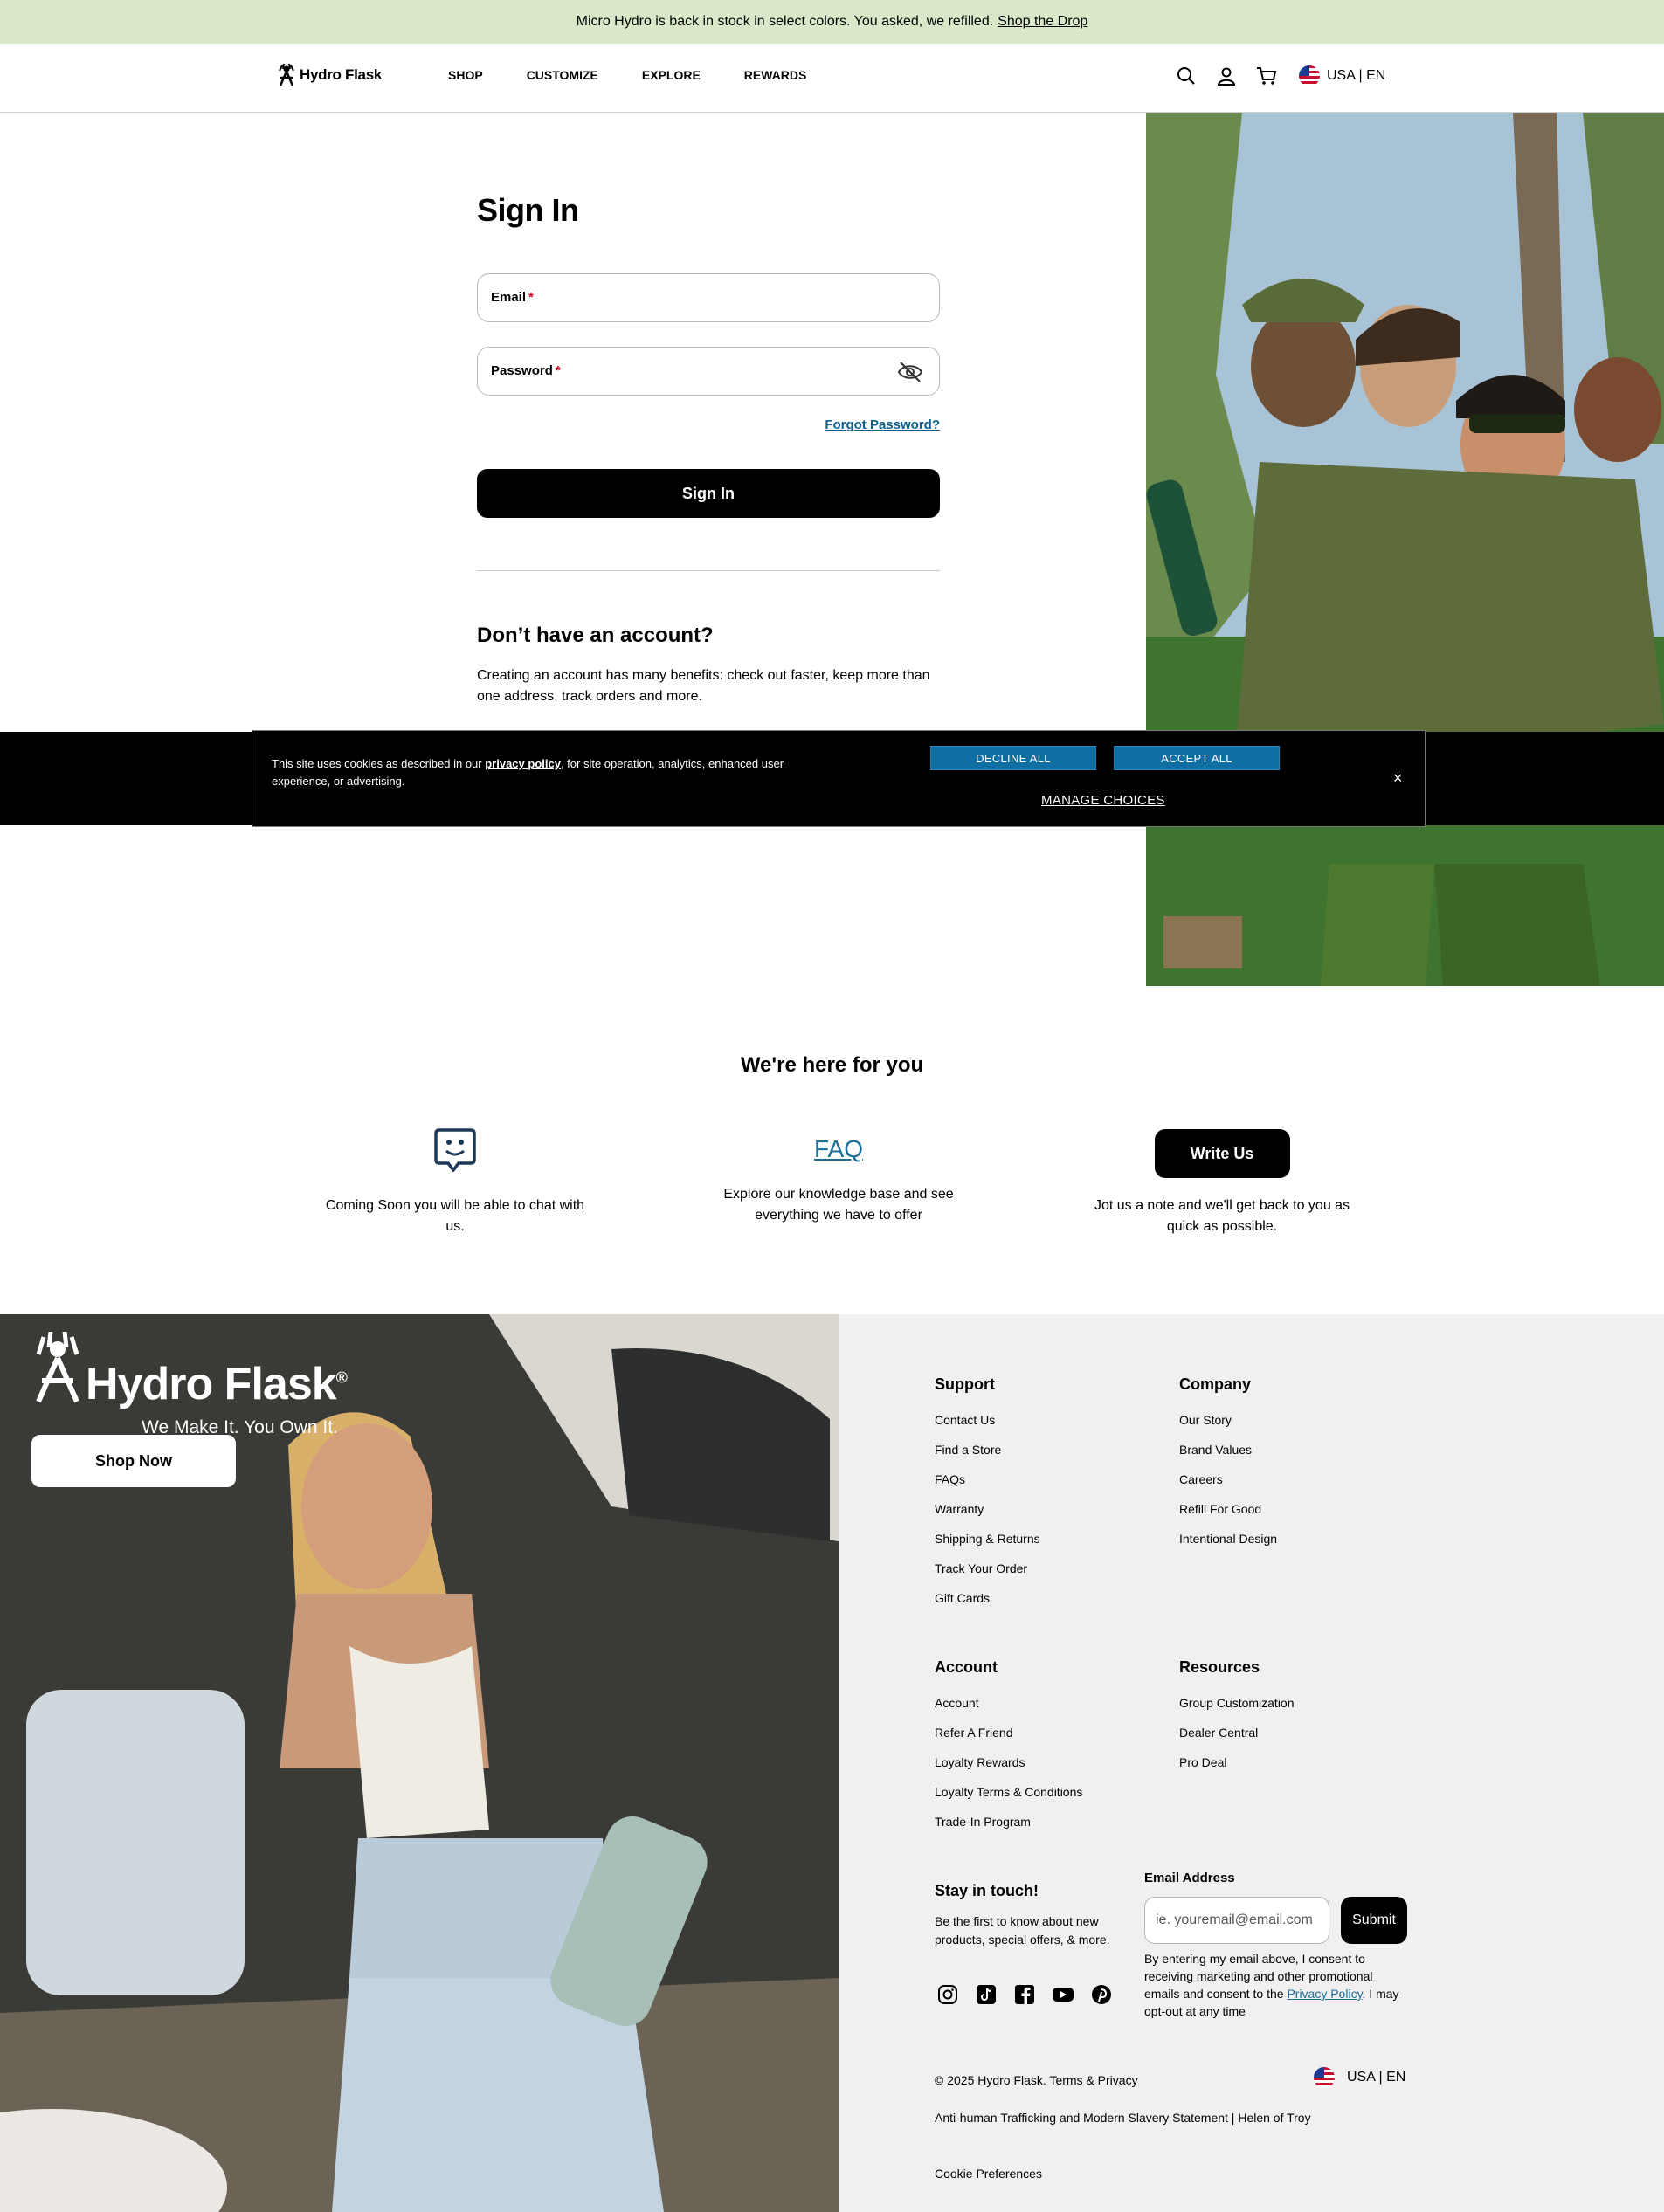  Describe the element at coordinates (1186, 76) in the screenshot. I see `search-icon` at that location.